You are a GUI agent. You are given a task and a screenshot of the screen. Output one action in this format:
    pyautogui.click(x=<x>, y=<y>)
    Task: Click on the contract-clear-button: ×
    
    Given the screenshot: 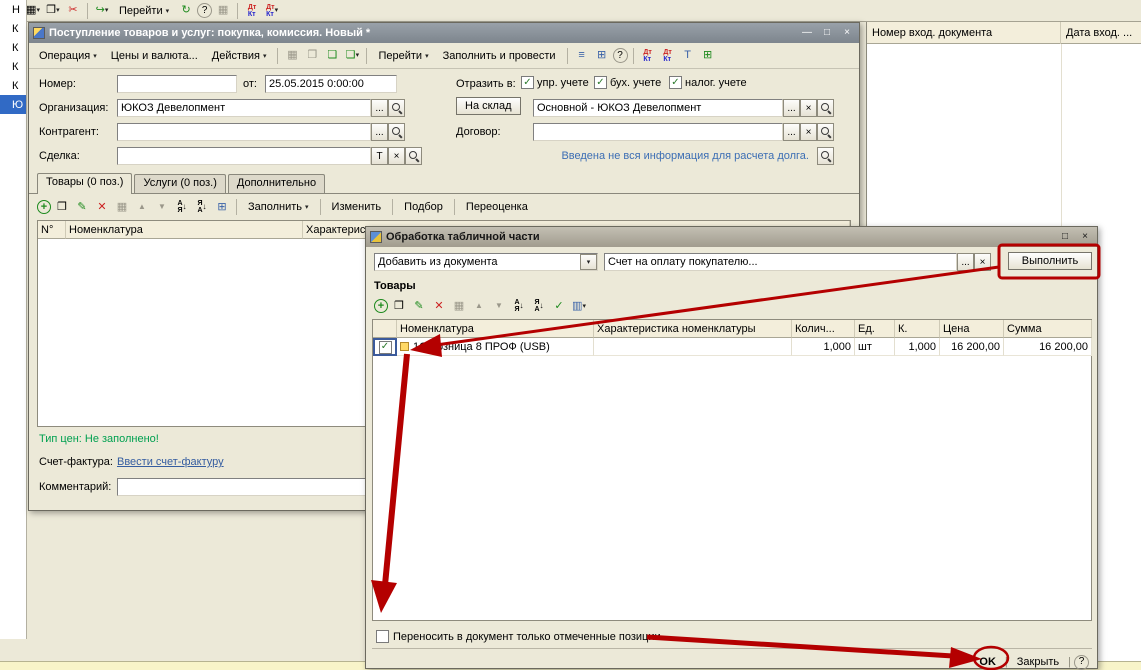 What is the action you would take?
    pyautogui.click(x=808, y=132)
    